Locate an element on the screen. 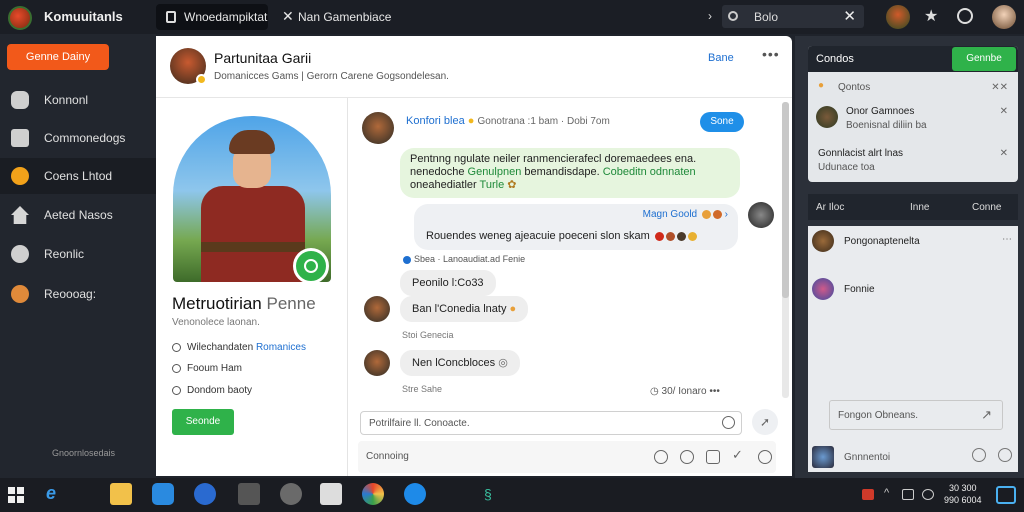  edge-icon is located at coordinates (415, 494).